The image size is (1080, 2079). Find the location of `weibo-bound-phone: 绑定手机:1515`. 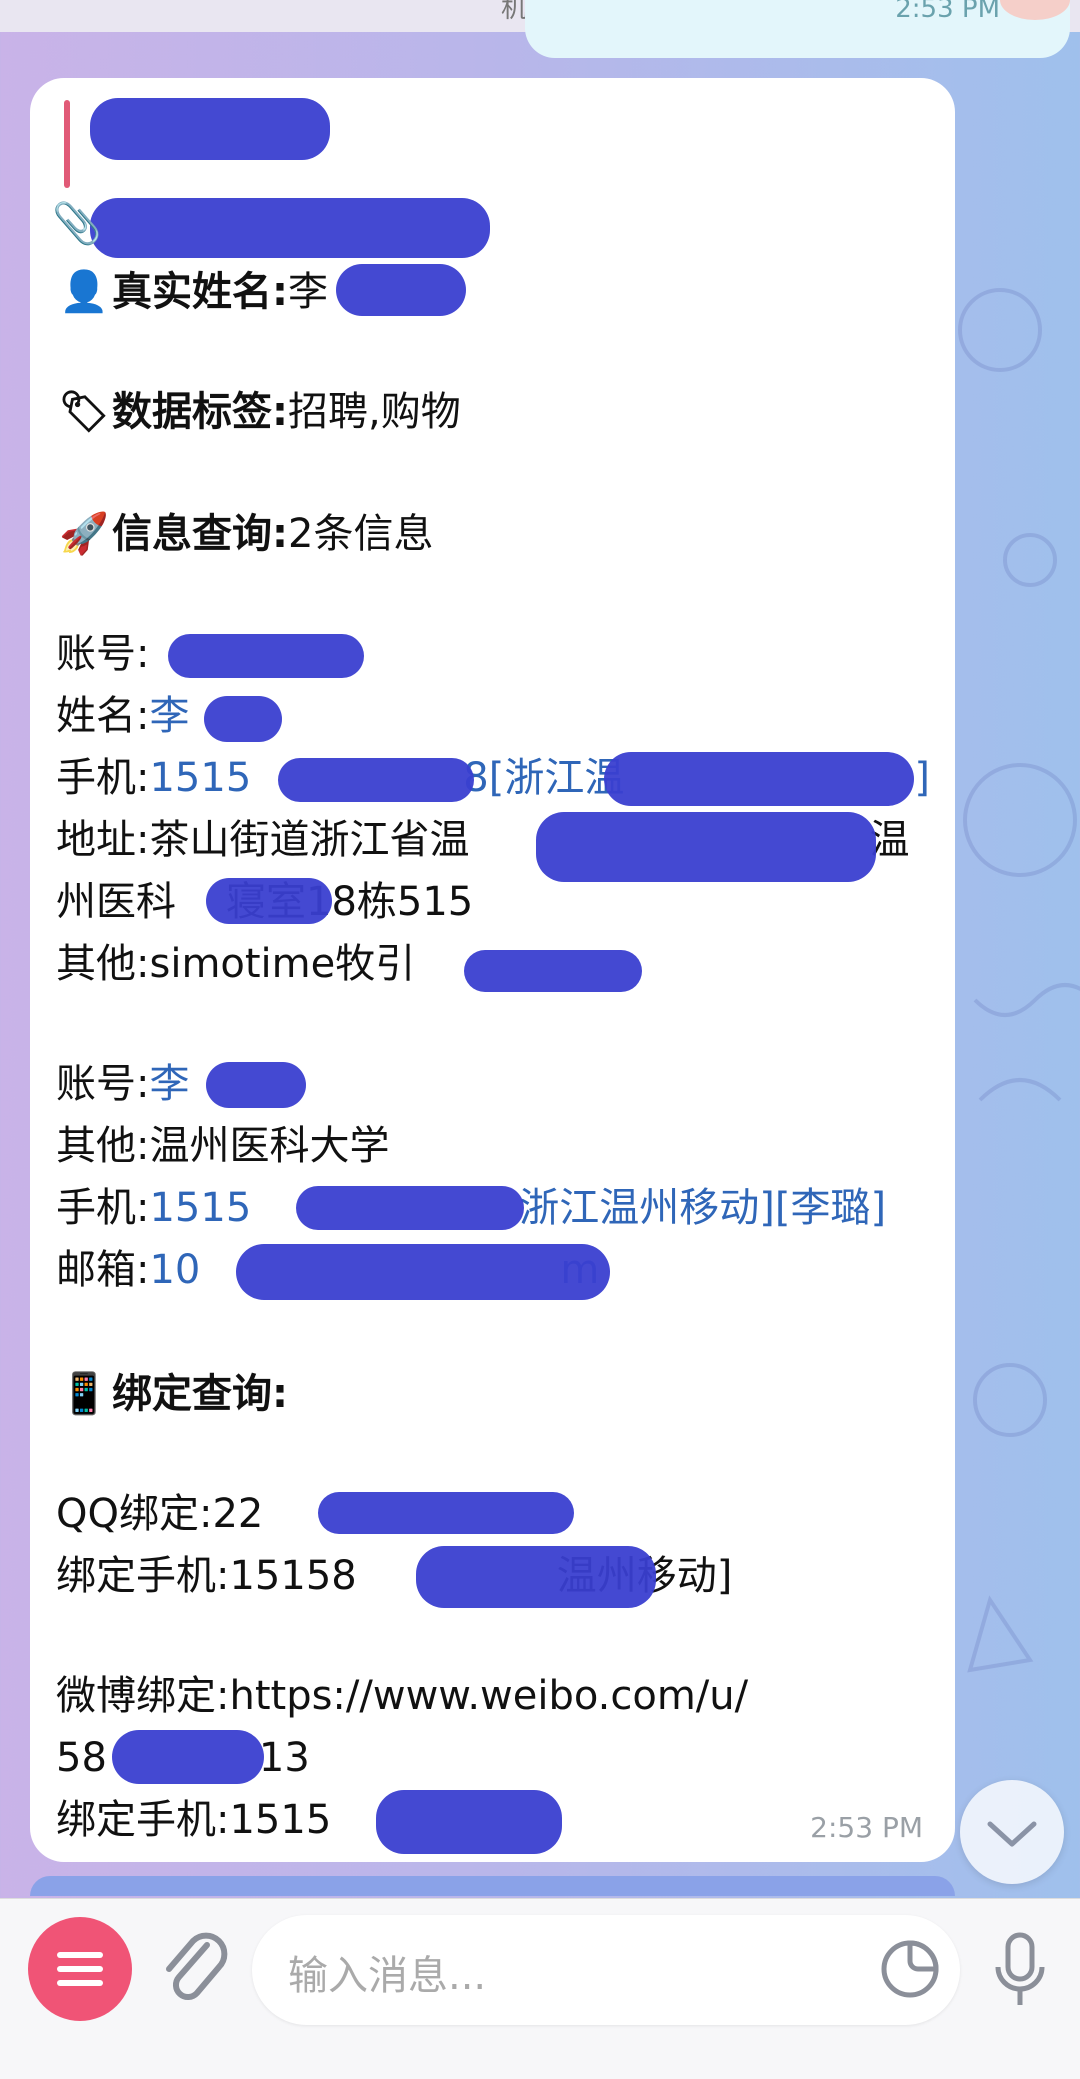

weibo-bound-phone: 绑定手机:1515 is located at coordinates (194, 1820).